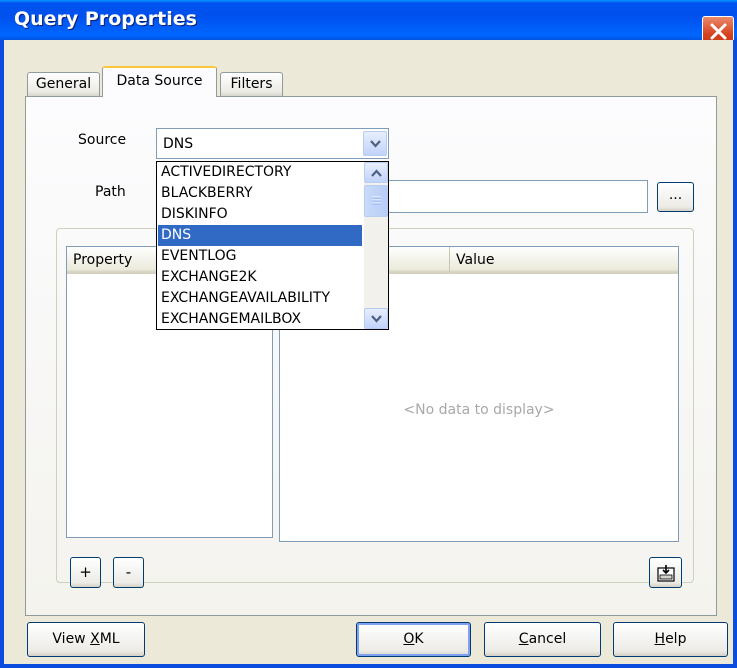 Image resolution: width=737 pixels, height=668 pixels. I want to click on chevron-up-icon, so click(376, 173).